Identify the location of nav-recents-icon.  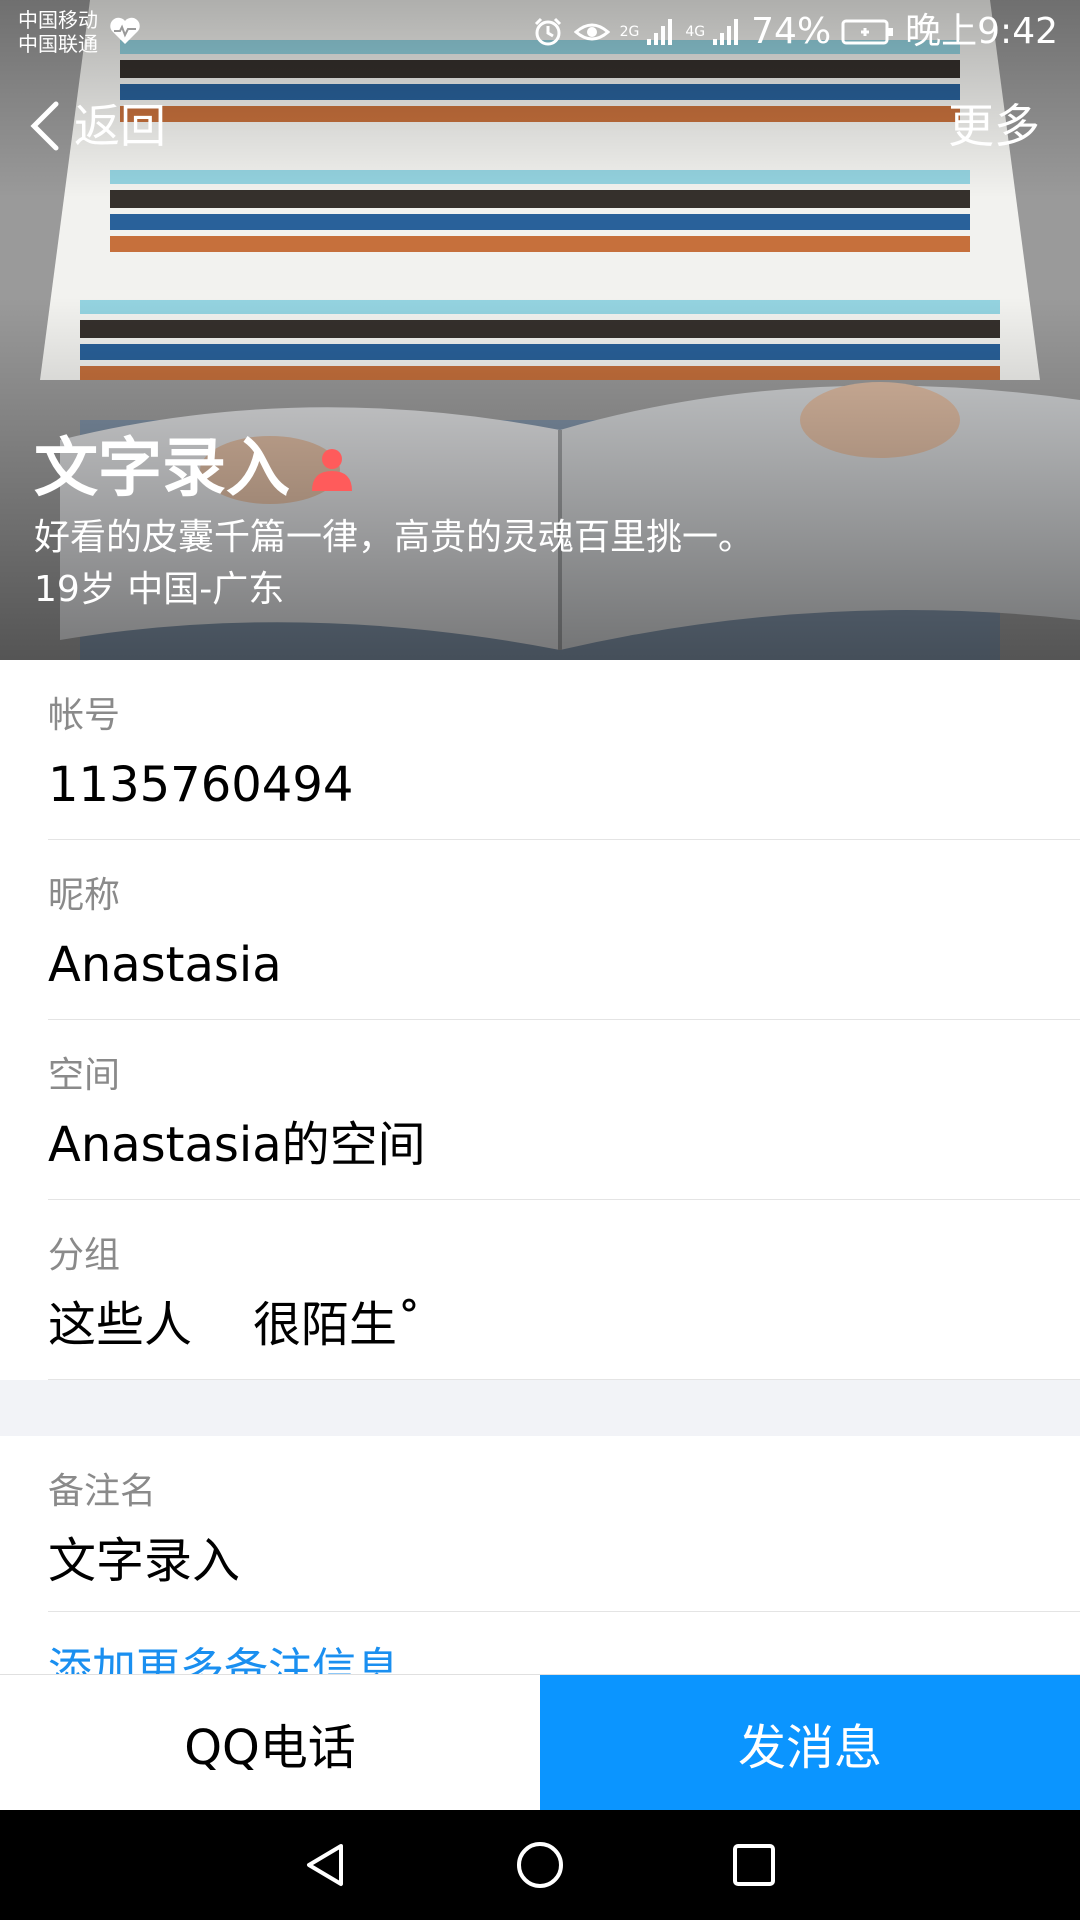
(754, 1865).